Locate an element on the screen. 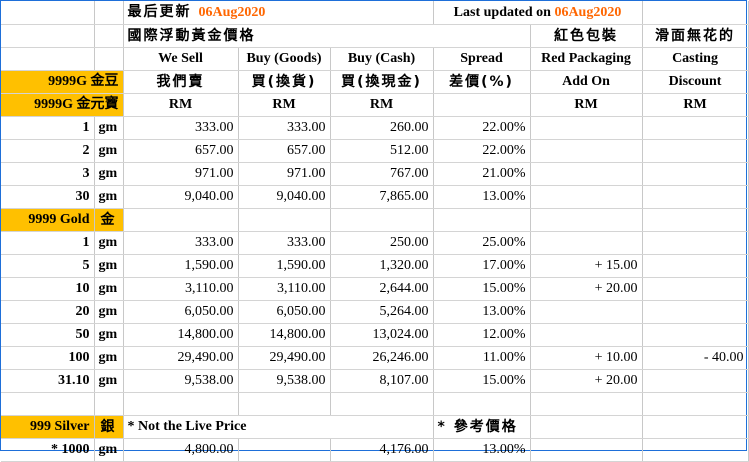 Image resolution: width=749 pixels, height=462 pixels. row-buy-cash: 5,264.00 is located at coordinates (382, 312).